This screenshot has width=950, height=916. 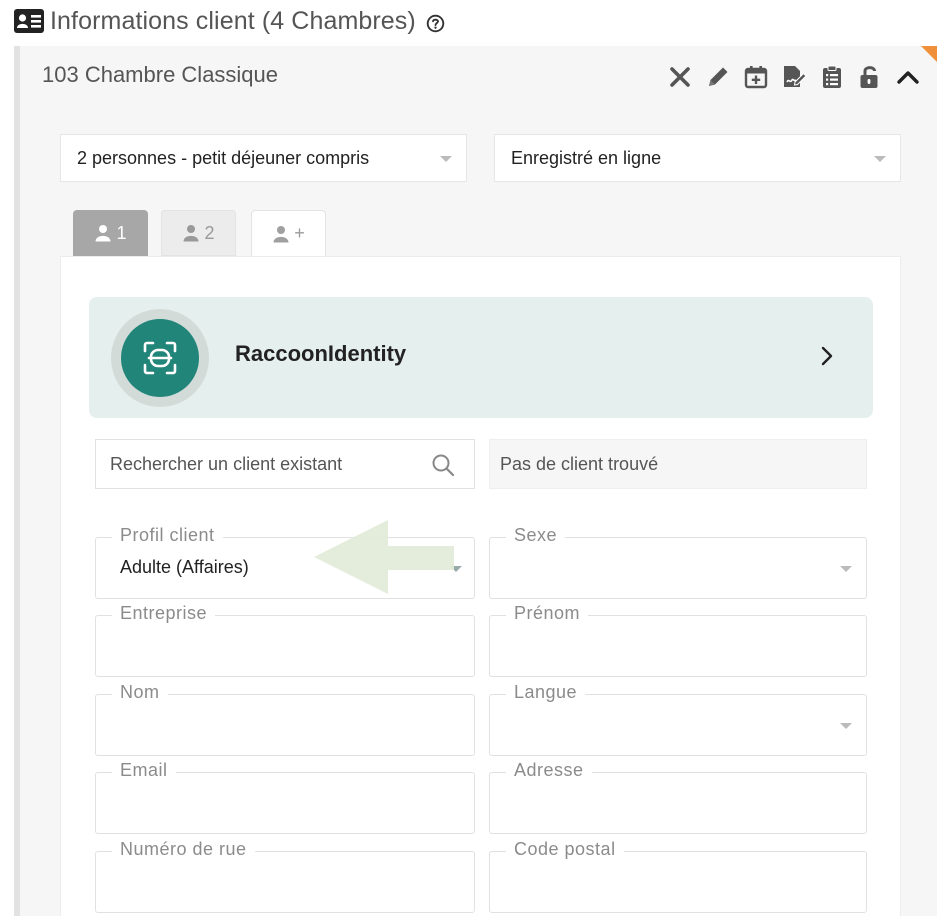 What do you see at coordinates (285, 876) in the screenshot?
I see `numero-rue-field: Numéro de rue` at bounding box center [285, 876].